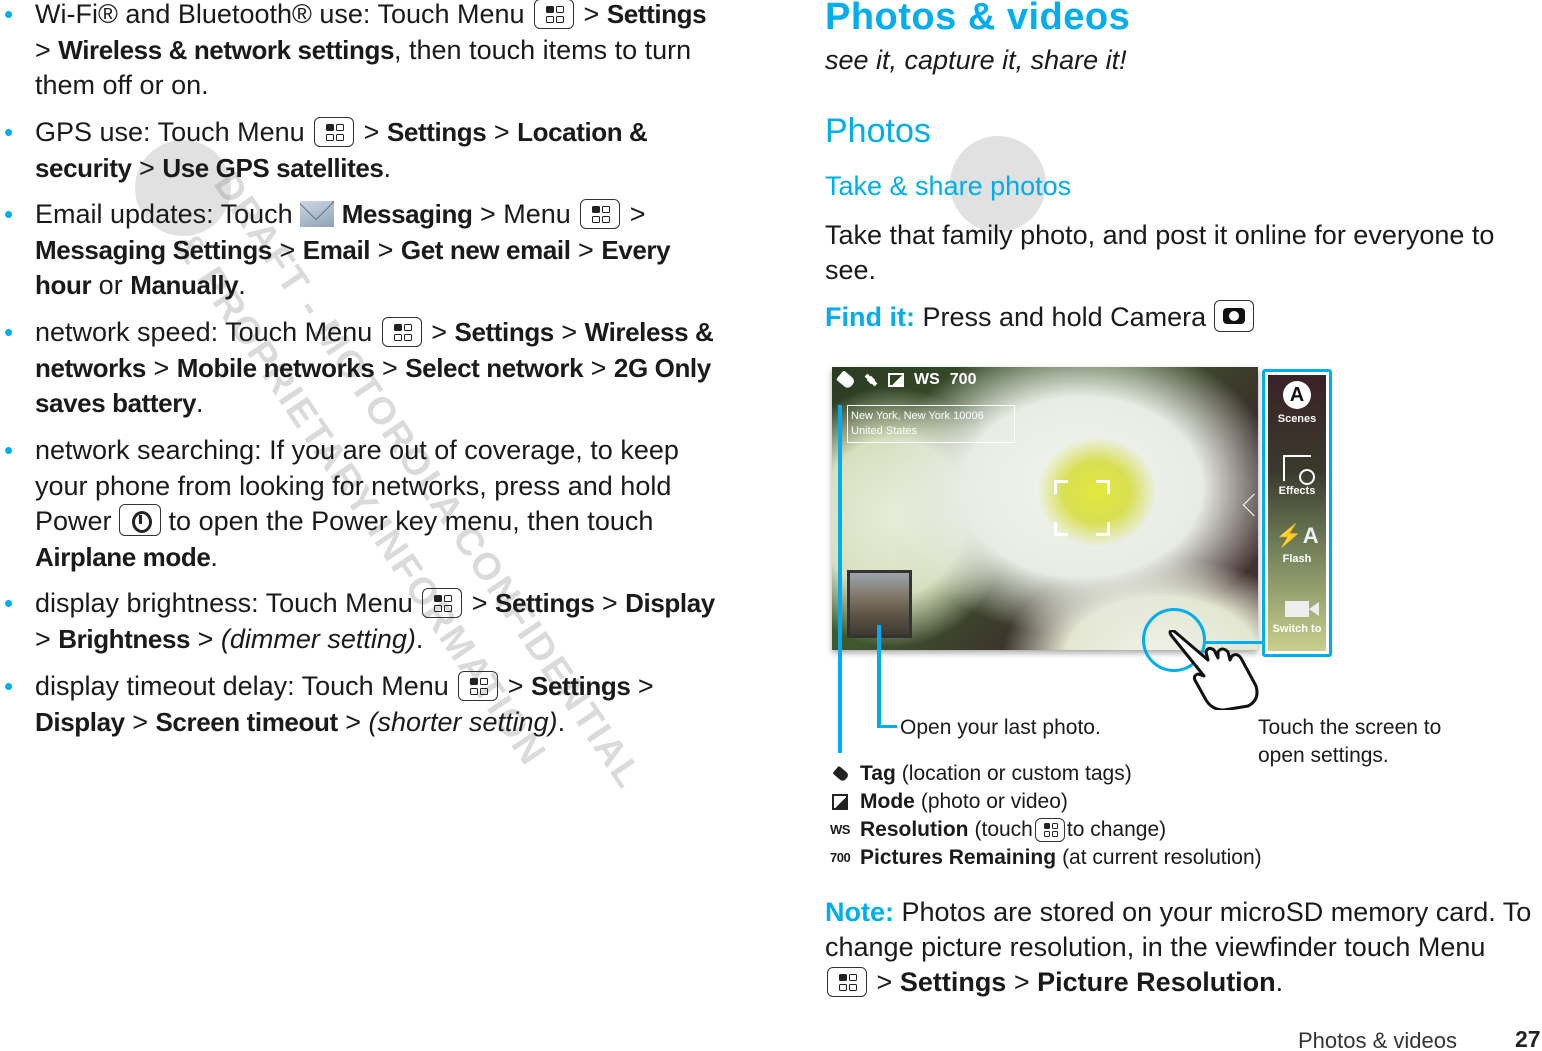 Image resolution: width=1542 pixels, height=1051 pixels. What do you see at coordinates (275, 367) in the screenshot?
I see `bullet-text: Mobile networks` at bounding box center [275, 367].